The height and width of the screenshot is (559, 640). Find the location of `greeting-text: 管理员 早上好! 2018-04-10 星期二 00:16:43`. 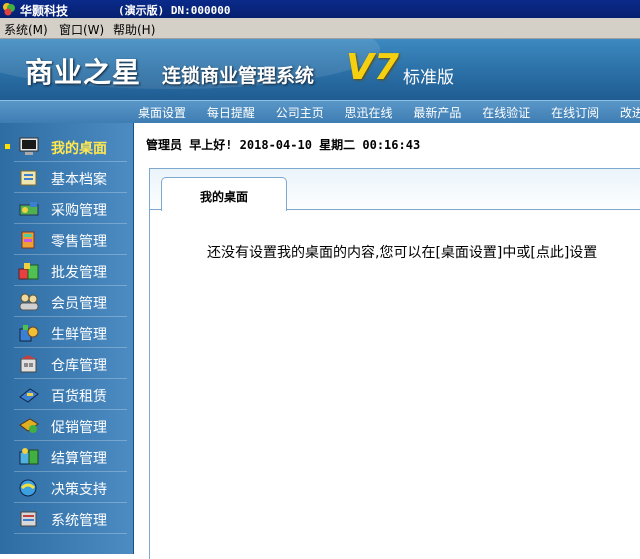

greeting-text: 管理员 早上好! 2018-04-10 星期二 00:16:43 is located at coordinates (283, 145).